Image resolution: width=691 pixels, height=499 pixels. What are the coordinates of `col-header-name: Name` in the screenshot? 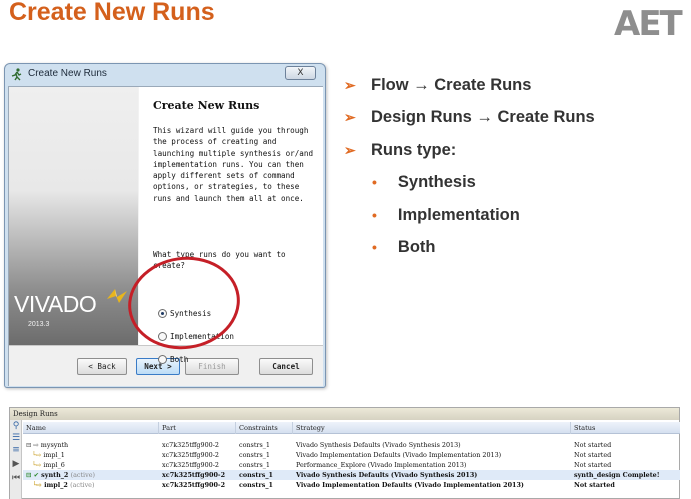 It's located at (91, 428).